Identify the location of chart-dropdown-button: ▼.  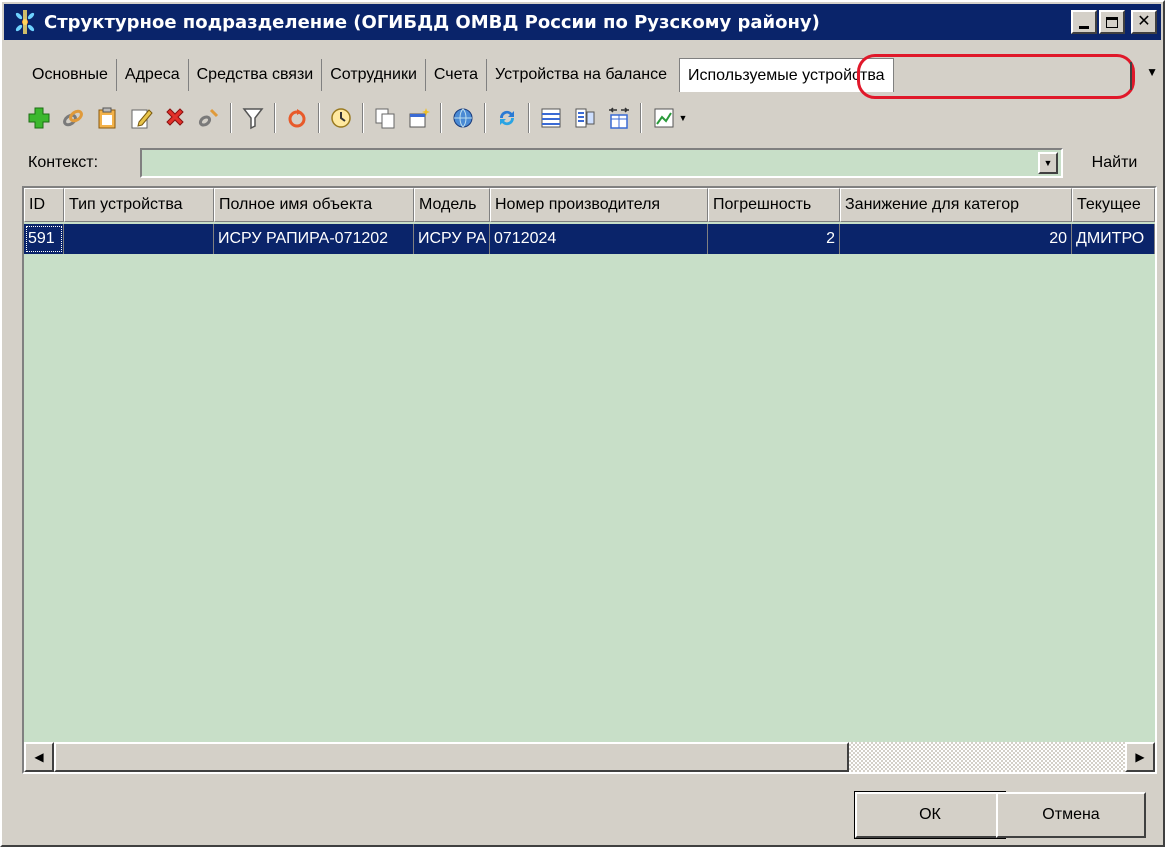
(670, 118).